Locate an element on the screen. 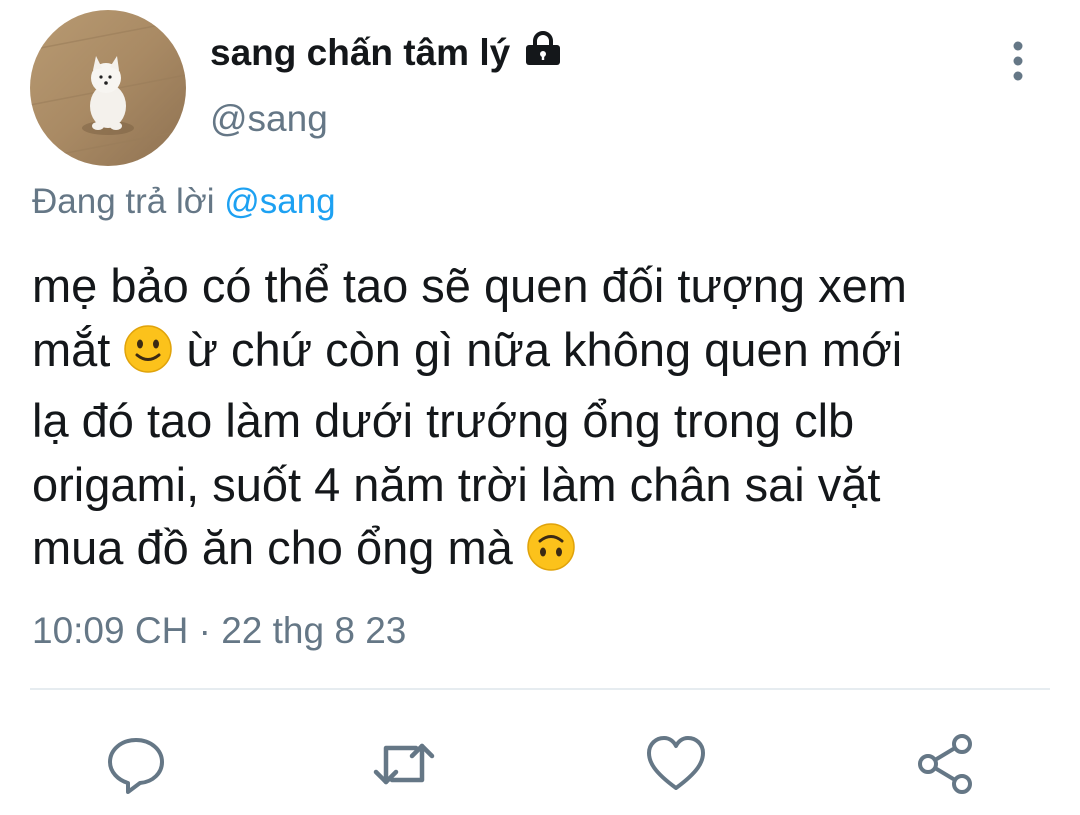  tweet-line-text: ừ chứ còn gì nữa không quen mới is located at coordinates (544, 349).